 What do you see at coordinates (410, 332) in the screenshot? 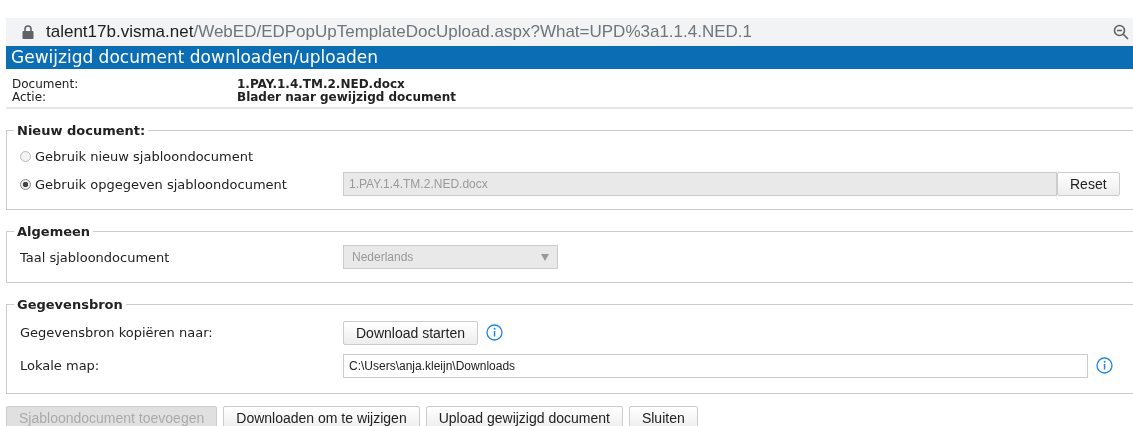
I see `download-button: Download starten` at bounding box center [410, 332].